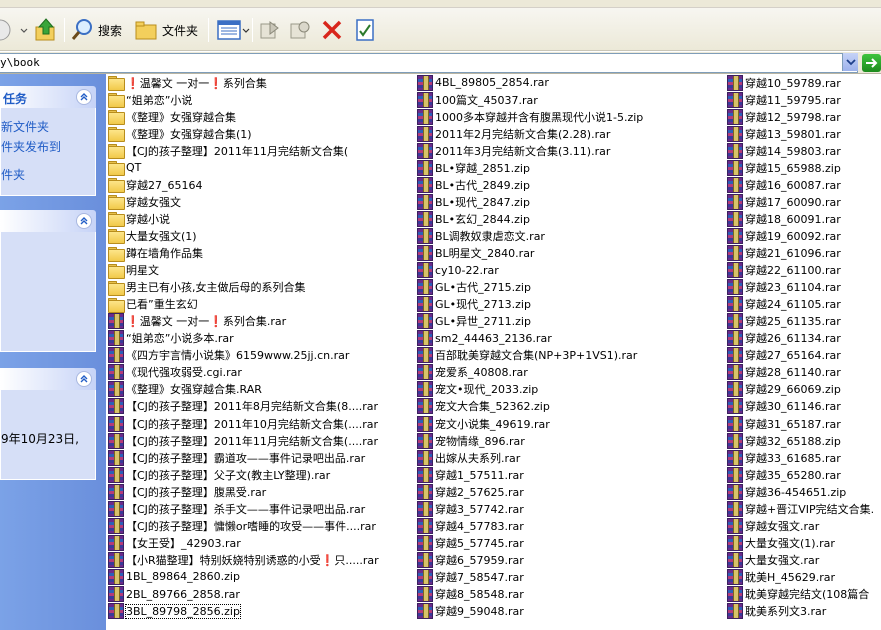 This screenshot has height=630, width=881. I want to click on copy-to-button, so click(300, 30).